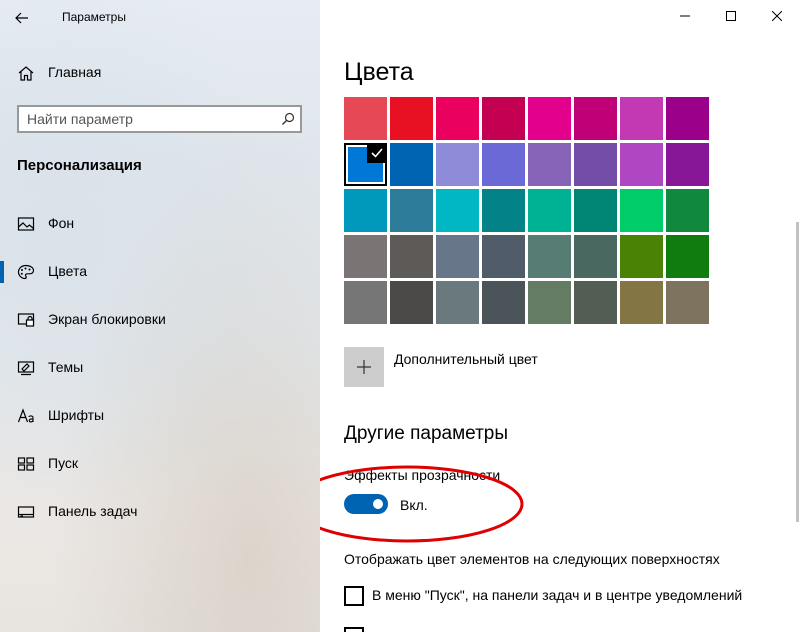 The image size is (800, 632). Describe the element at coordinates (26, 272) in the screenshot. I see `palette-icon` at that location.